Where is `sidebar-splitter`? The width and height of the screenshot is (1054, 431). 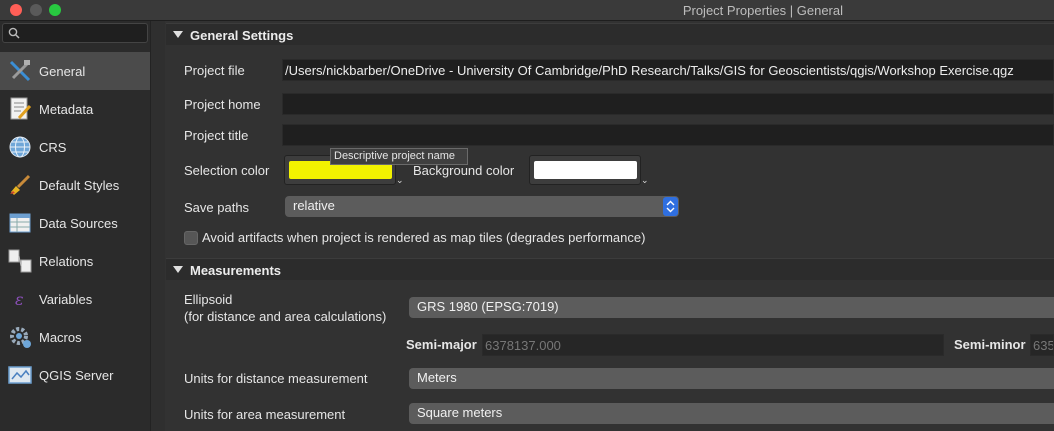 sidebar-splitter is located at coordinates (157, 226).